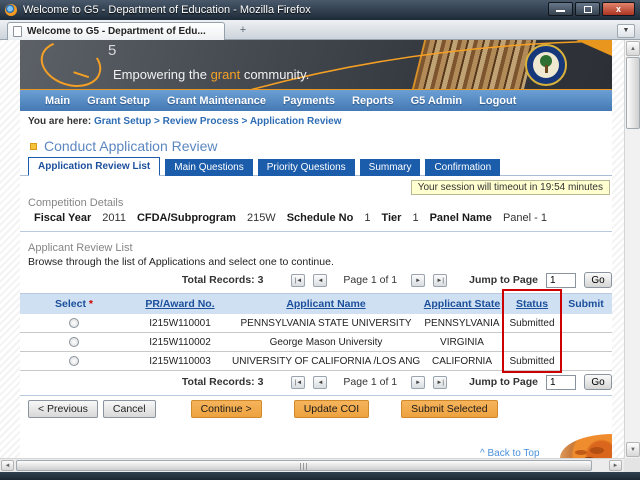 Image resolution: width=640 pixels, height=480 pixels. Describe the element at coordinates (618, 9) in the screenshot. I see `close-button: x` at that location.